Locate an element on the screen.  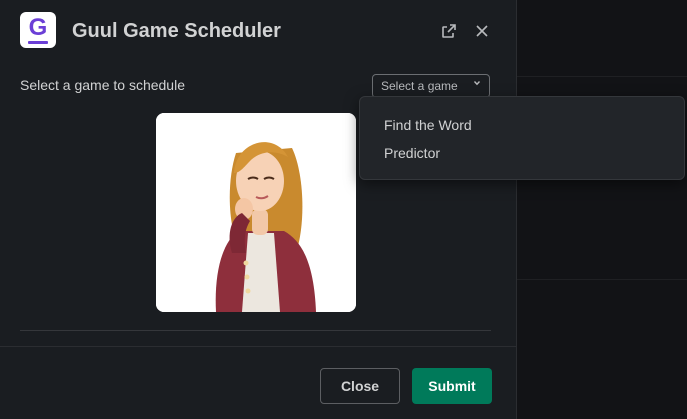
content-divider is located at coordinates (255, 330).